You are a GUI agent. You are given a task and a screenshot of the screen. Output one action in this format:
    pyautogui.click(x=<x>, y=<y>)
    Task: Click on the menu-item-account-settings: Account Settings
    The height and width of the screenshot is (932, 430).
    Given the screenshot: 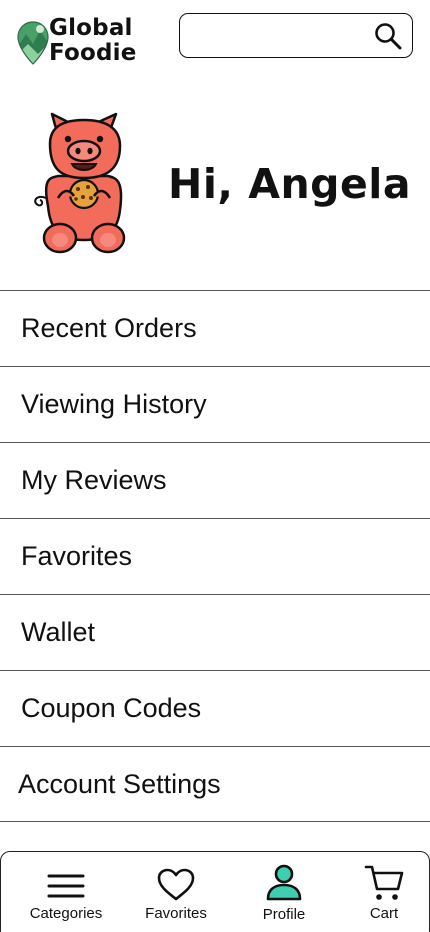 What is the action you would take?
    pyautogui.click(x=215, y=784)
    